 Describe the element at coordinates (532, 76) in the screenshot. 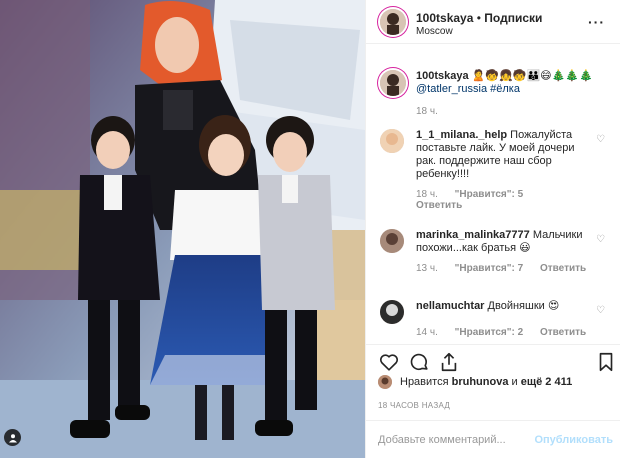

I see `caption-emojis: 🙎🧒👧🧒👪😄🎄🎄🎄` at that location.